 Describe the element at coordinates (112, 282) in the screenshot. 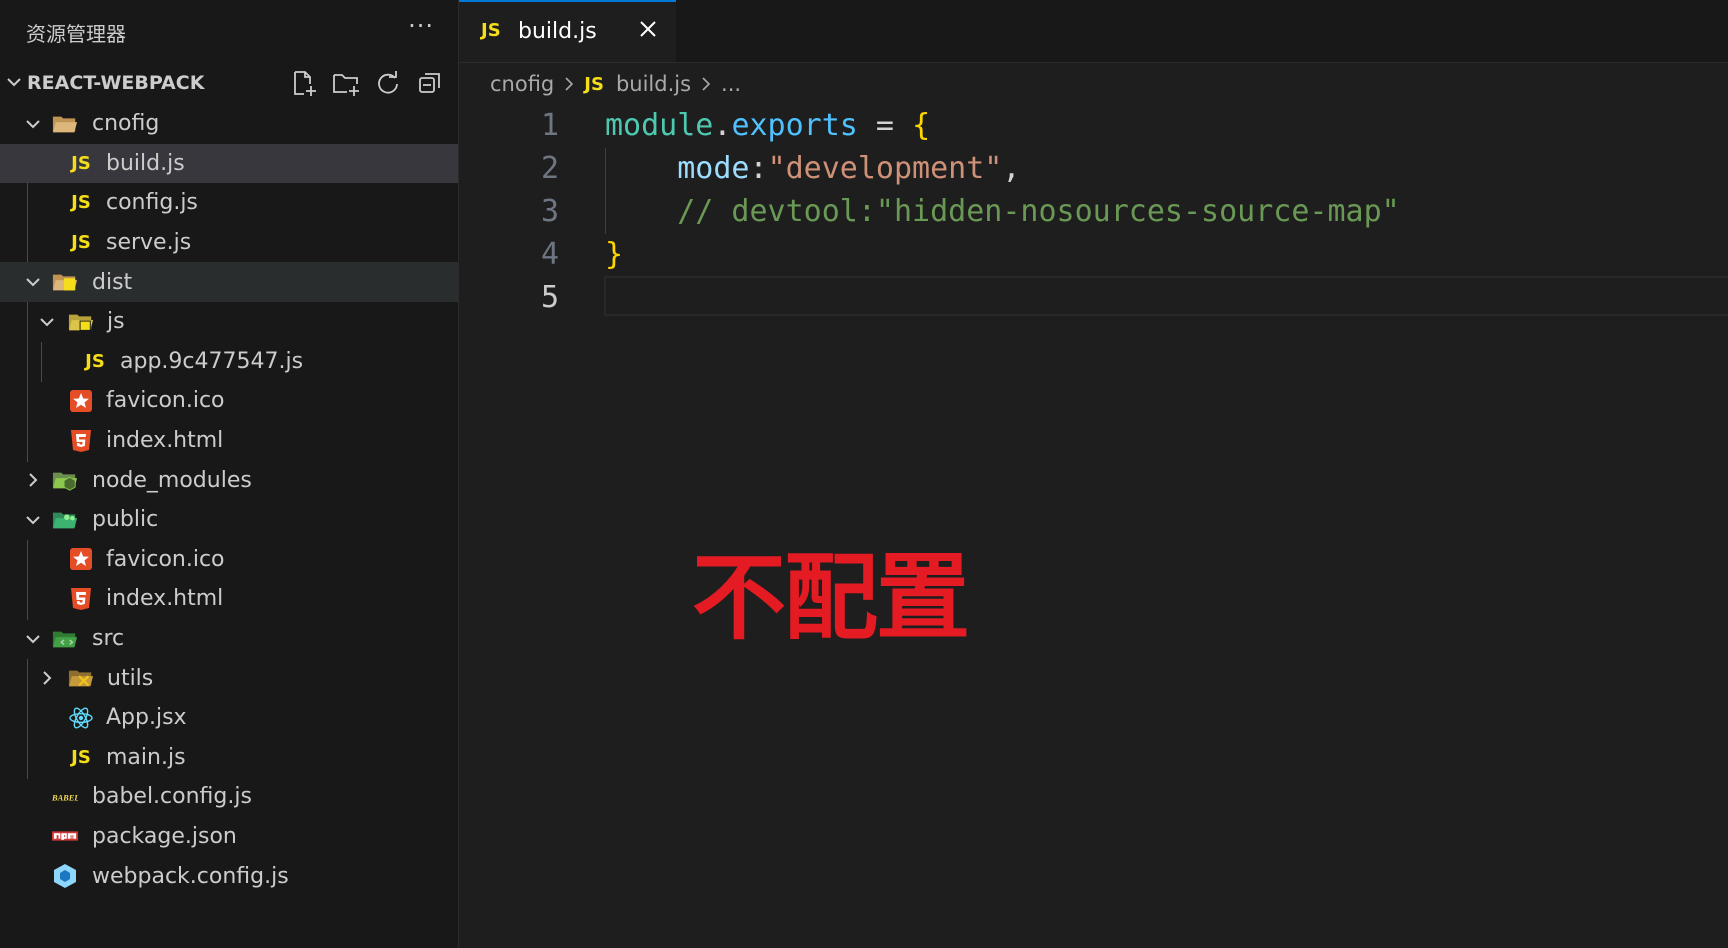

I see `tree-item-label: dist` at that location.